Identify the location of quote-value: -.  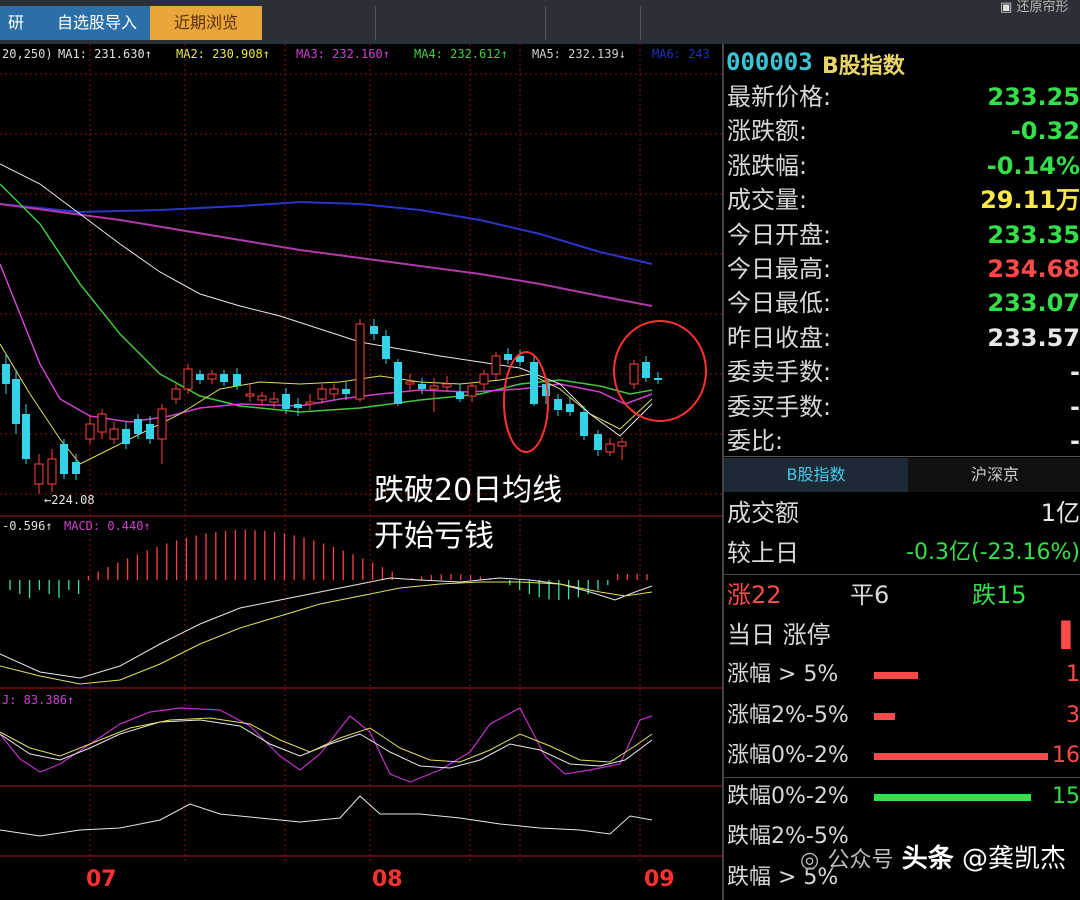
(1075, 406).